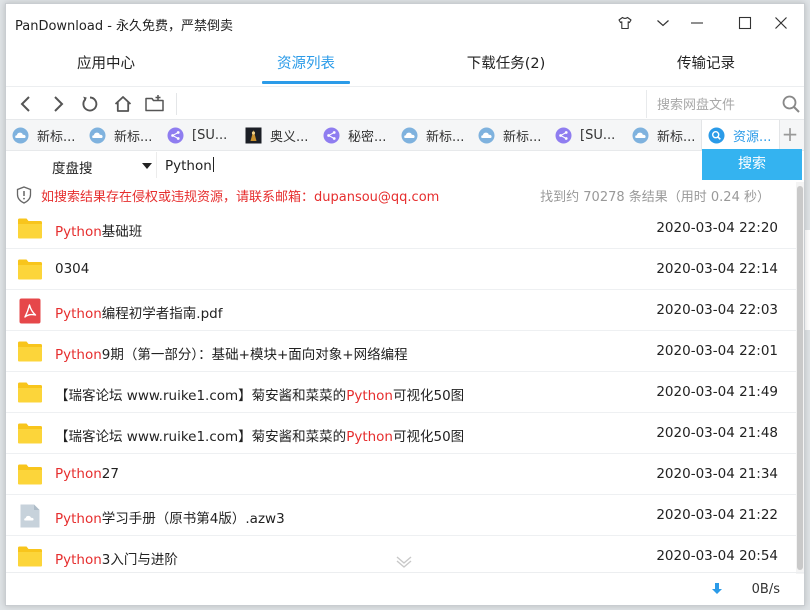 Image resolution: width=810 pixels, height=610 pixels. What do you see at coordinates (717, 351) in the screenshot?
I see `result-date: 2020-03-04 22:01` at bounding box center [717, 351].